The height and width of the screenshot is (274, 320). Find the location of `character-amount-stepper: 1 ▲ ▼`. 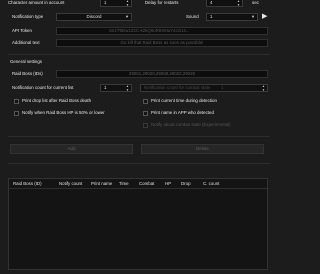

character-amount-stepper: 1 ▲ ▼ is located at coordinates (116, 3).